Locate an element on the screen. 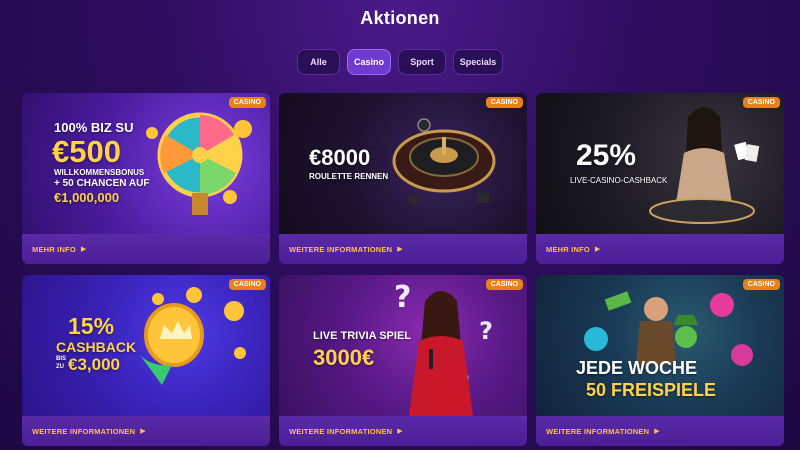  promo-upto-label-1: BIS is located at coordinates (61, 359).